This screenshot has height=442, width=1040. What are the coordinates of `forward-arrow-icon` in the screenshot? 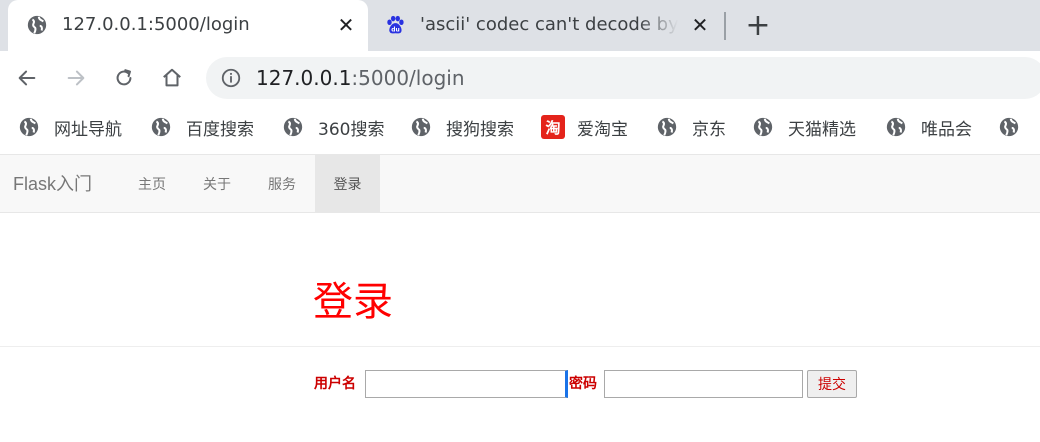 It's located at (76, 78).